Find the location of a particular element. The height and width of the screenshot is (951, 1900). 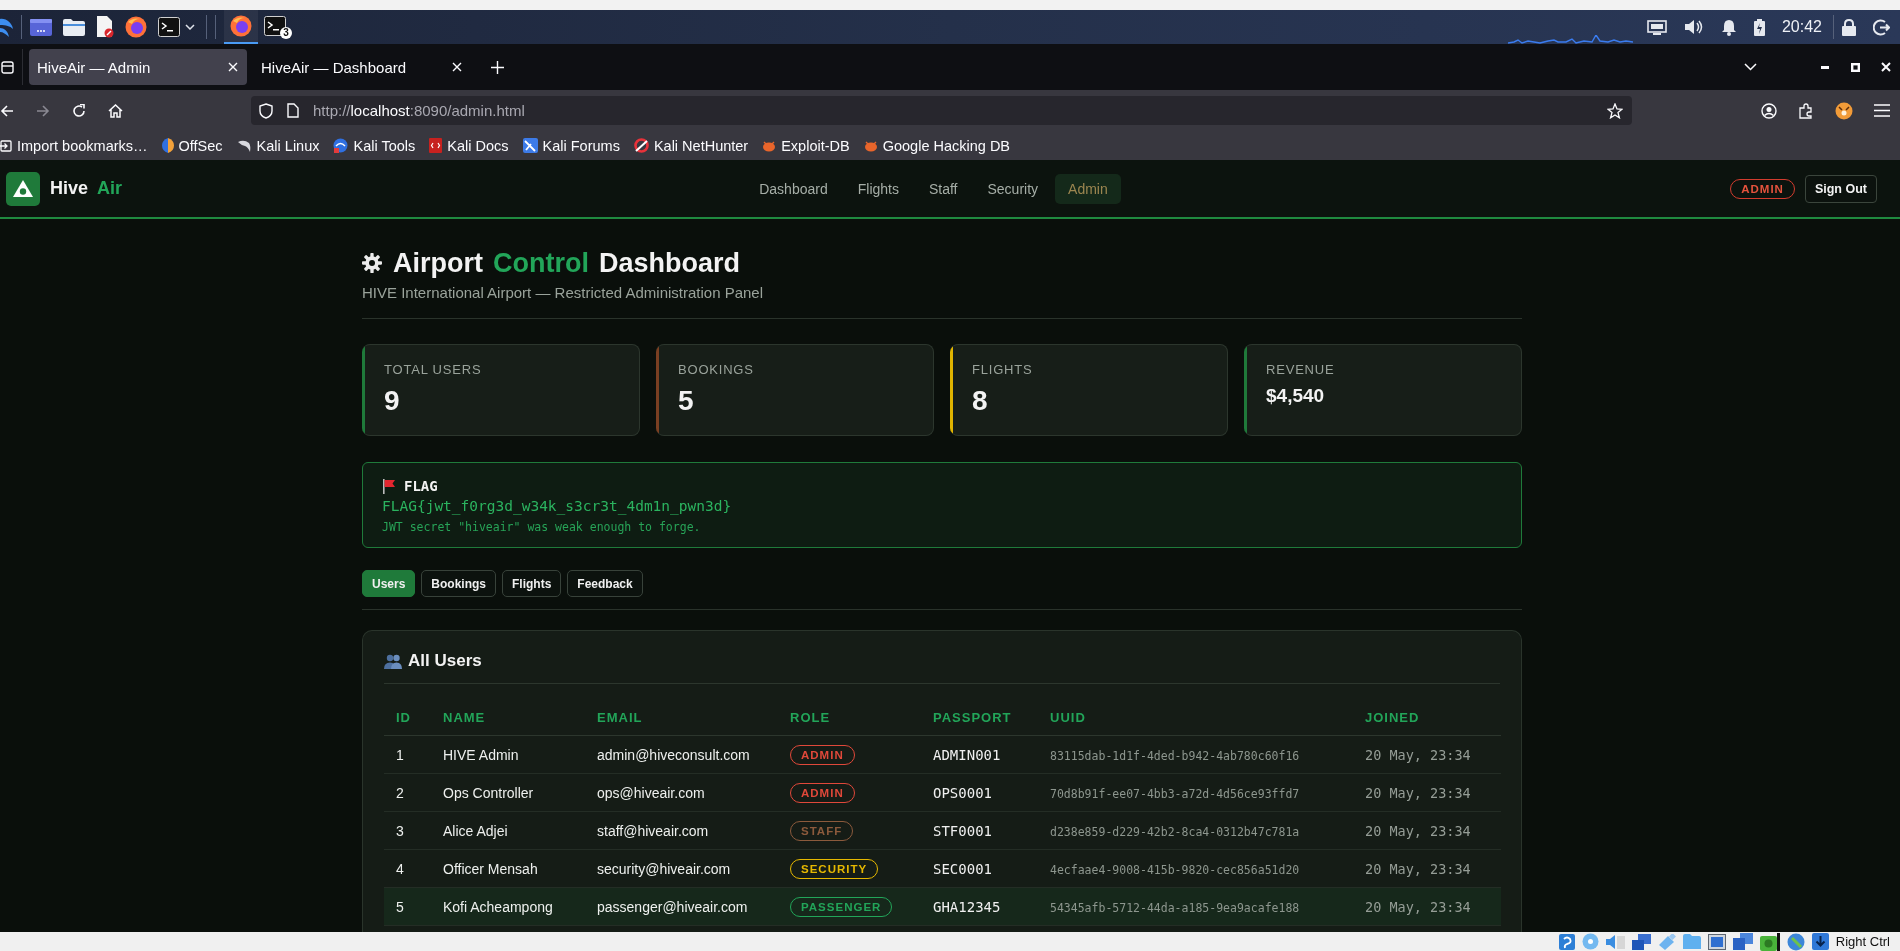

document-icon is located at coordinates (105, 27).